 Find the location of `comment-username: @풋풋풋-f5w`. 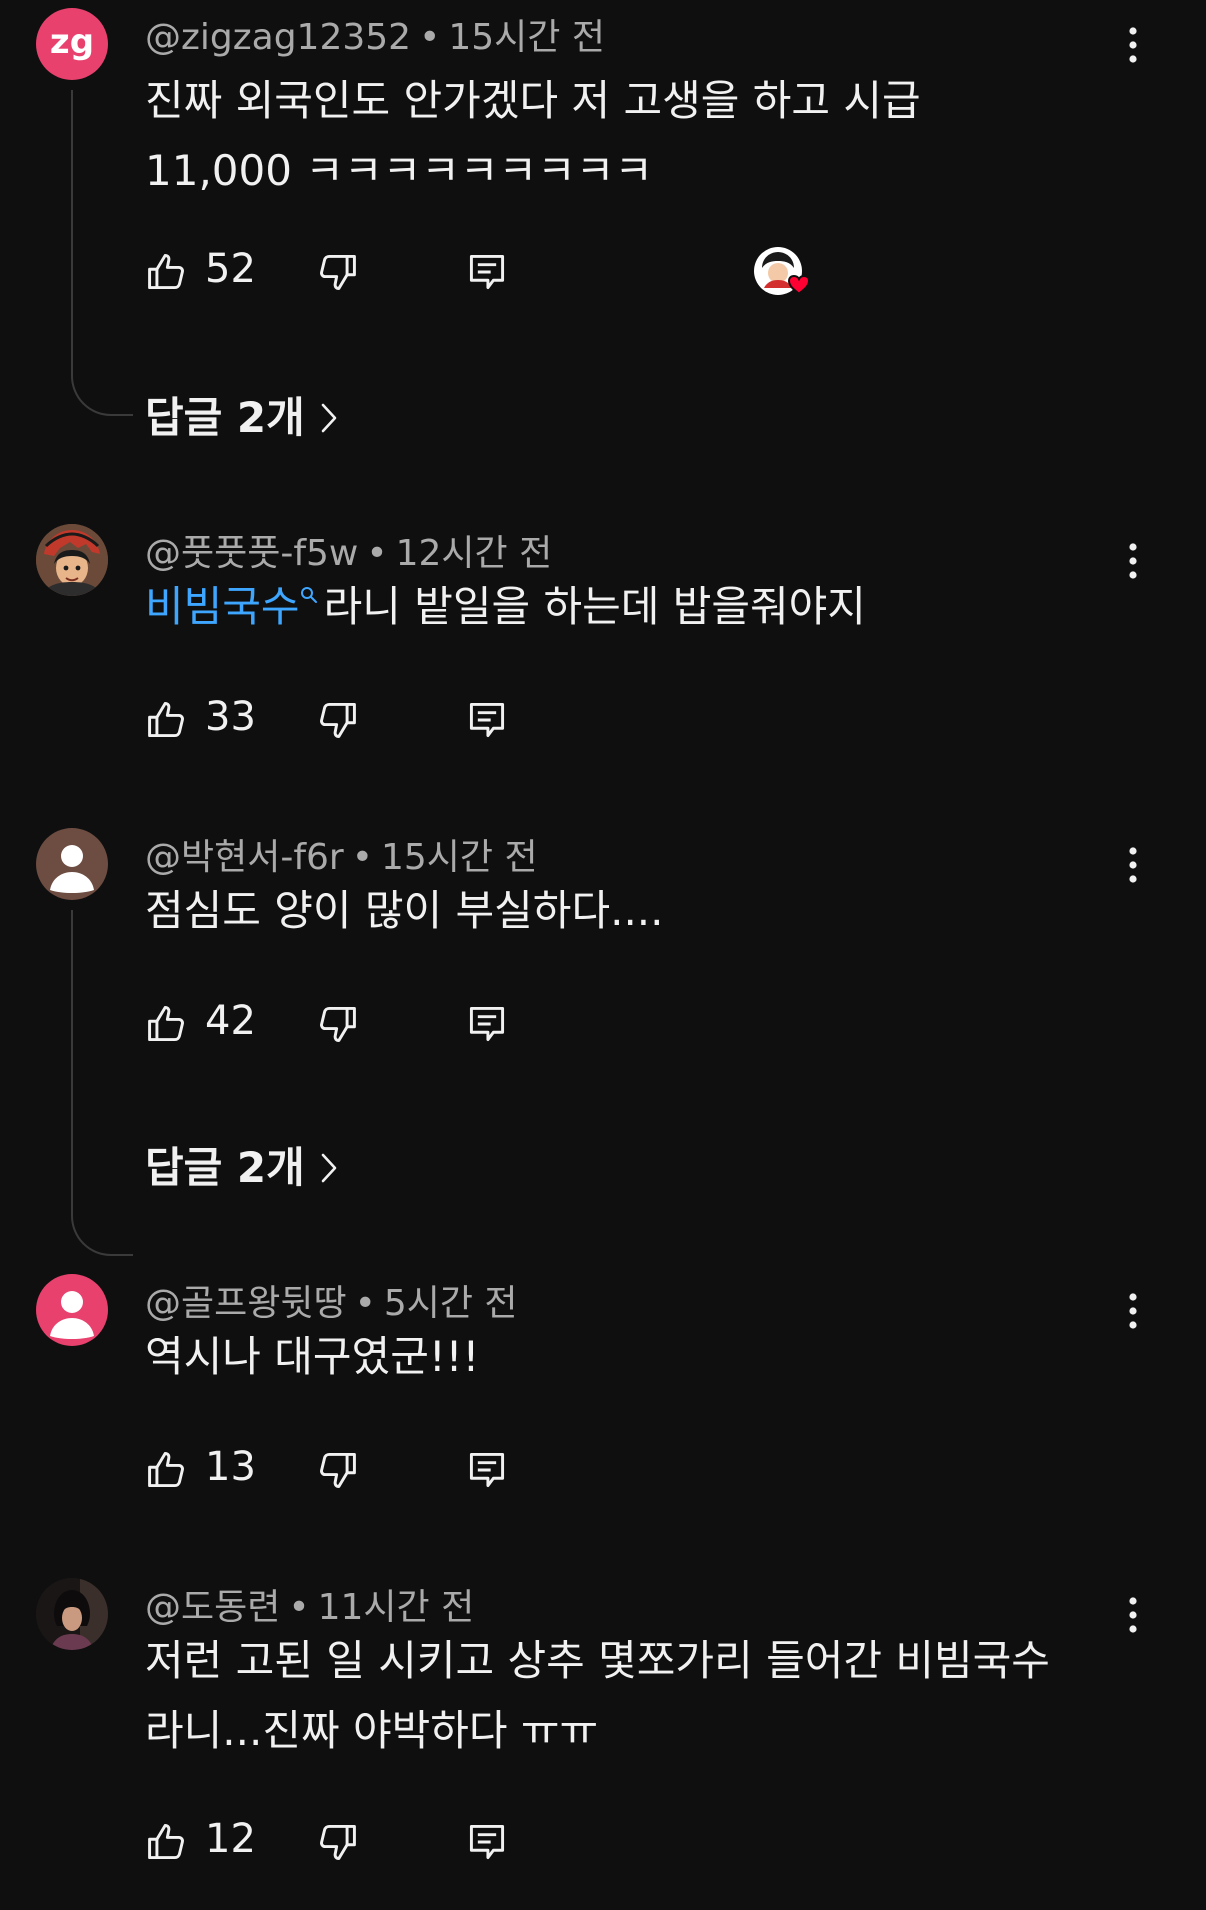

comment-username: @풋풋풋-f5w is located at coordinates (251, 553).